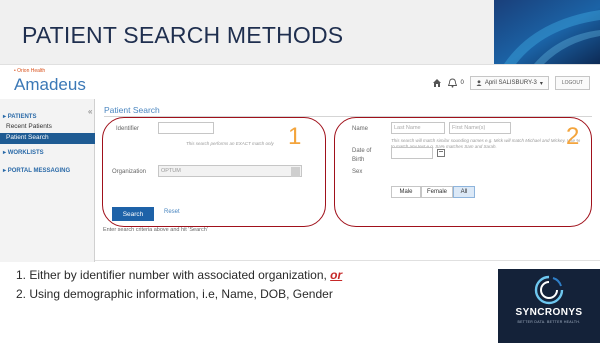  Describe the element at coordinates (572, 83) in the screenshot. I see `logout-button: LOGOUT` at that location.